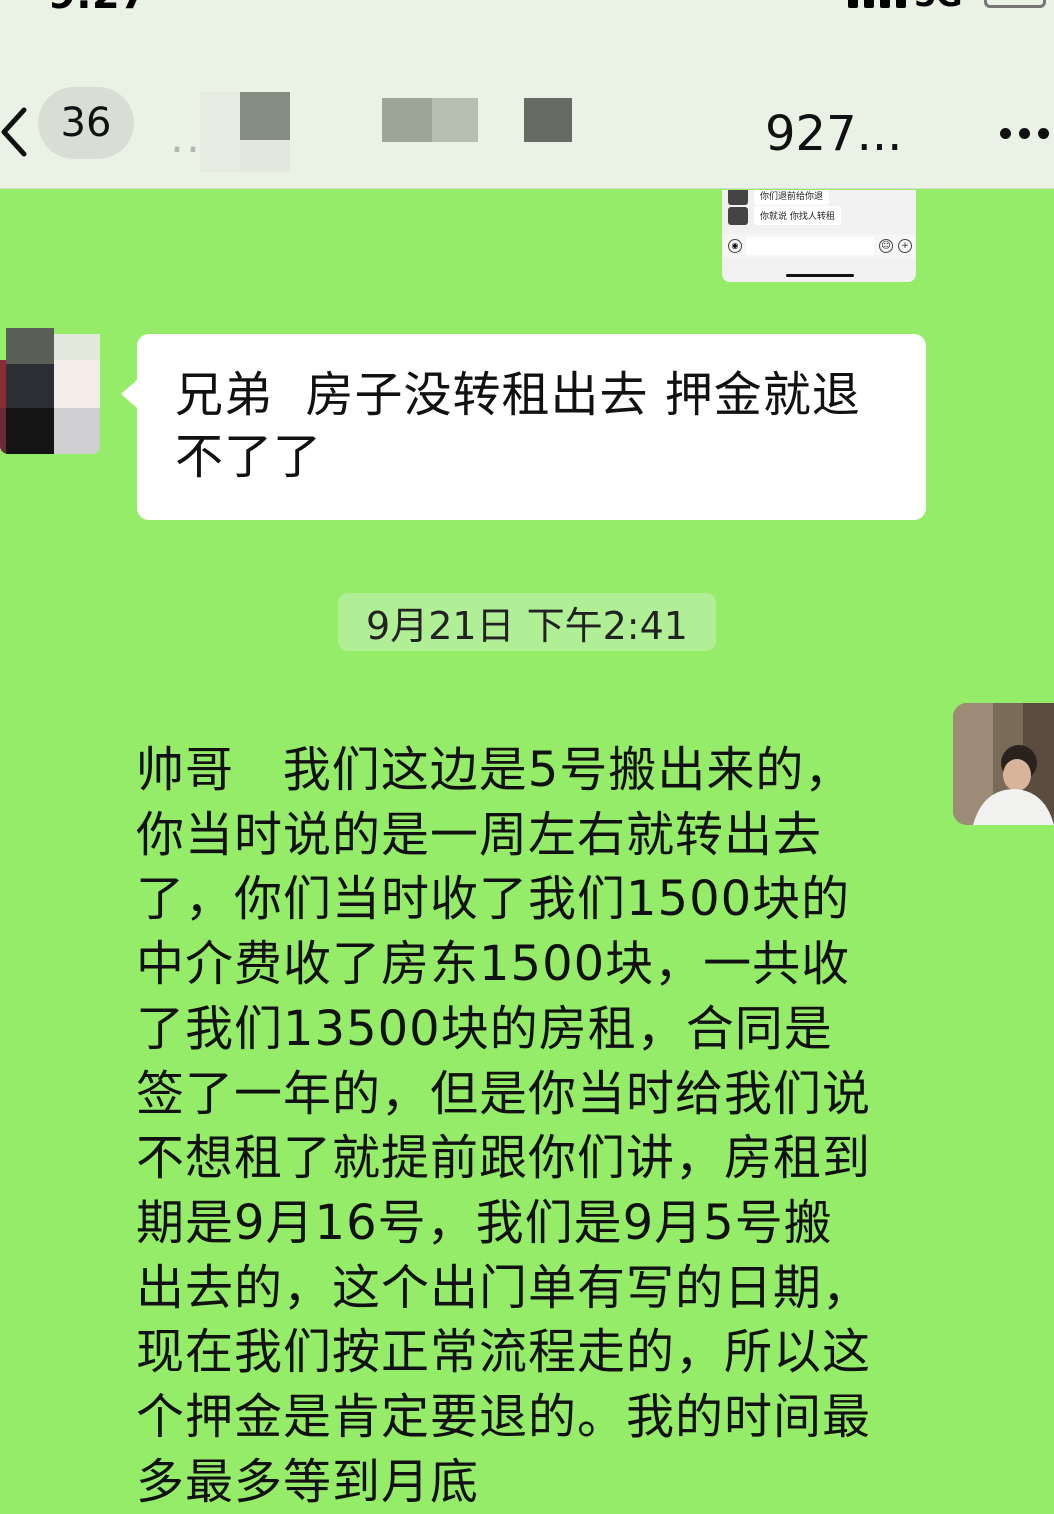  Describe the element at coordinates (886, 246) in the screenshot. I see `emoji-icon: ☺` at that location.